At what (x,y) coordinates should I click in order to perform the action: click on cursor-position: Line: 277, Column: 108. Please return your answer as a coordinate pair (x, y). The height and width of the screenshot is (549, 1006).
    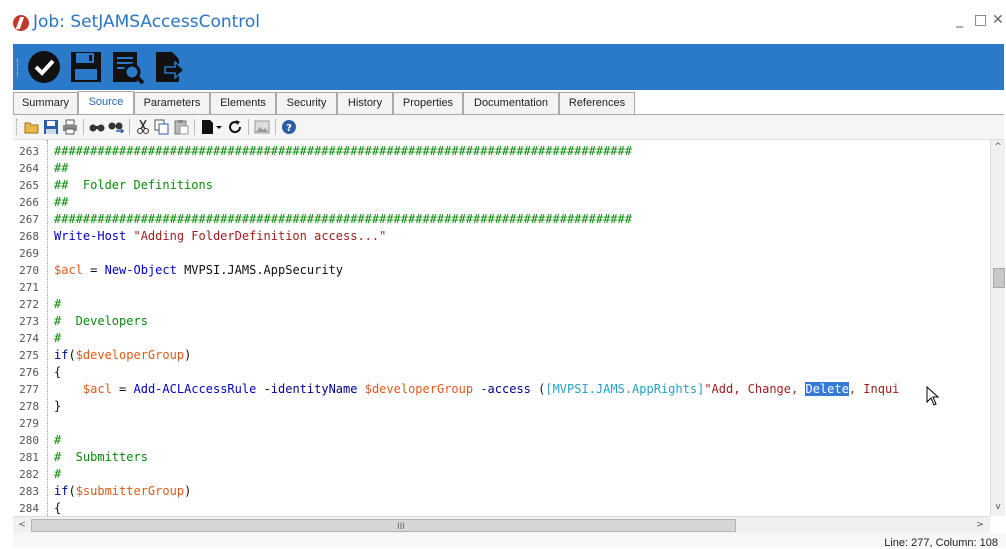
    Looking at the image, I should click on (941, 543).